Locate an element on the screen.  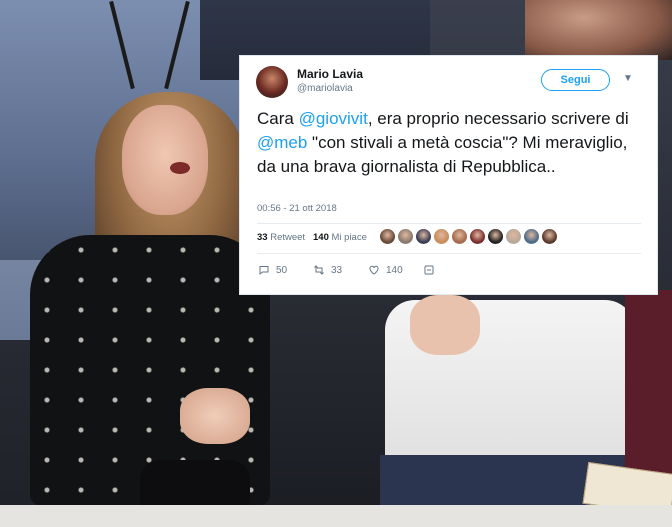
tweet-text-part: , era proprio necessario scrivere di is located at coordinates (498, 118).